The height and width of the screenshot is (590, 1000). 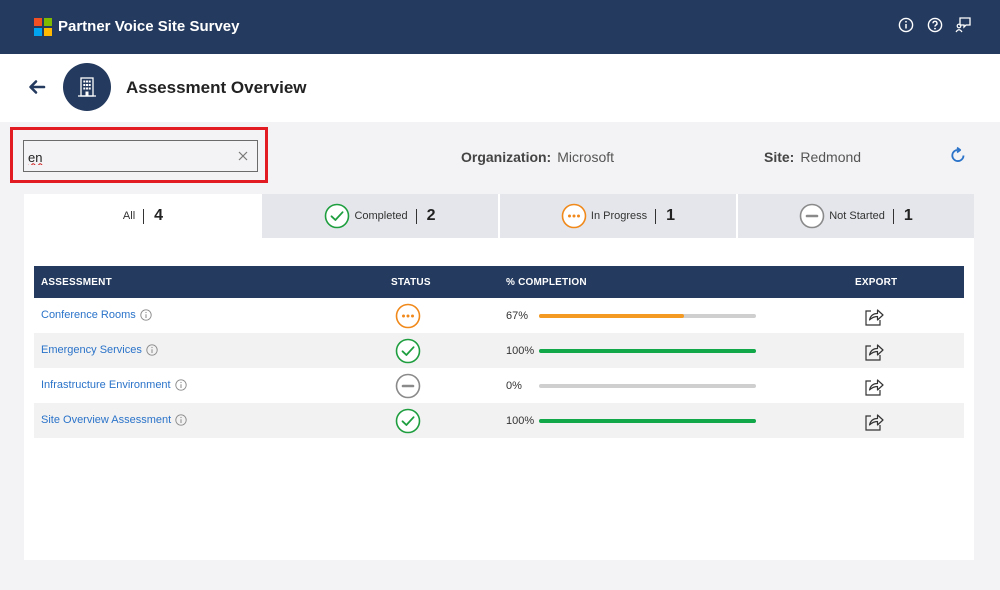 I want to click on top-bar: Partner Voice Site Survey, so click(x=500, y=27).